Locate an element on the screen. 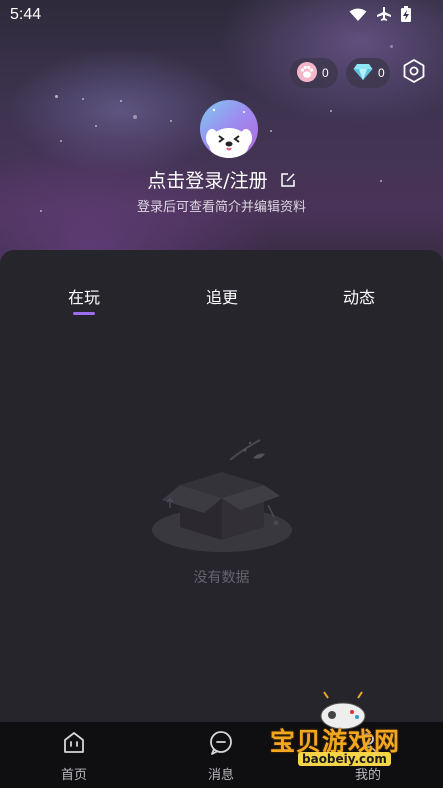  tab-playing: 在玩 is located at coordinates (84, 296).